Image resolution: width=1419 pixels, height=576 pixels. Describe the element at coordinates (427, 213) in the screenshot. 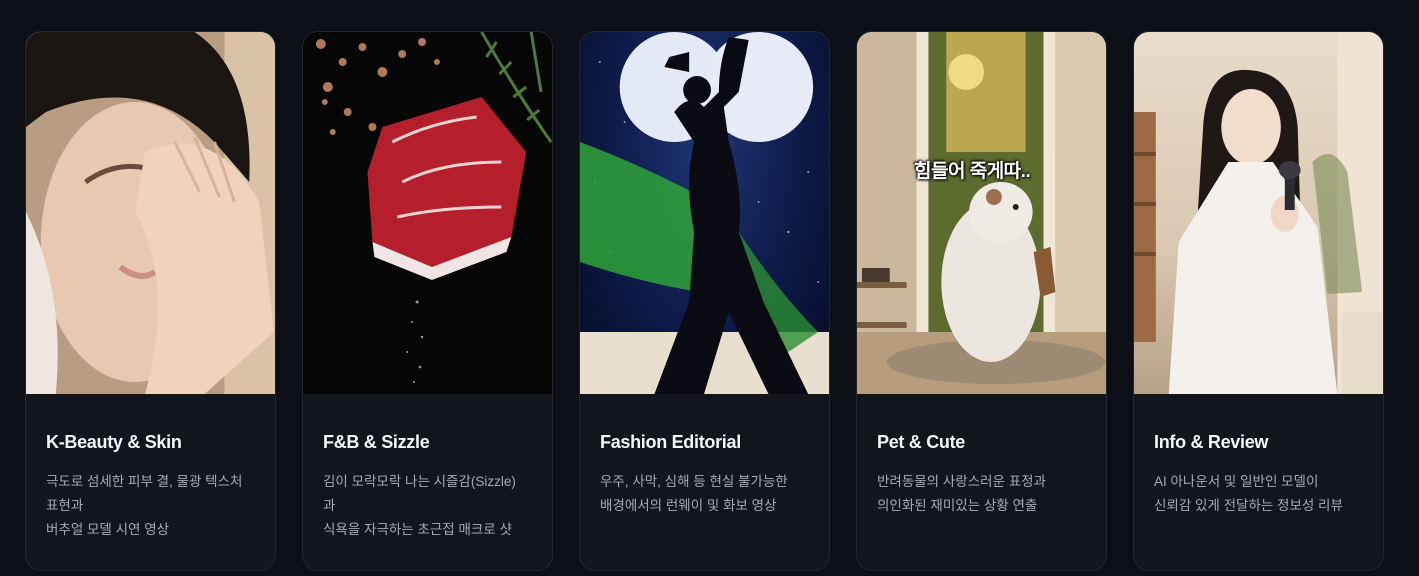

I see `floating-steak-image` at that location.